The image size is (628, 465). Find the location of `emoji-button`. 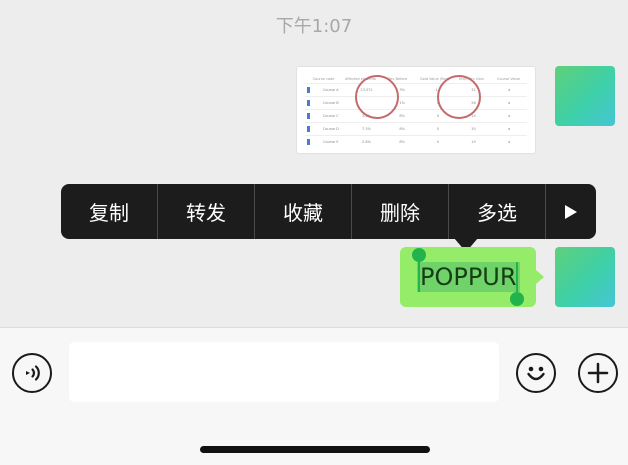

emoji-button is located at coordinates (536, 373).